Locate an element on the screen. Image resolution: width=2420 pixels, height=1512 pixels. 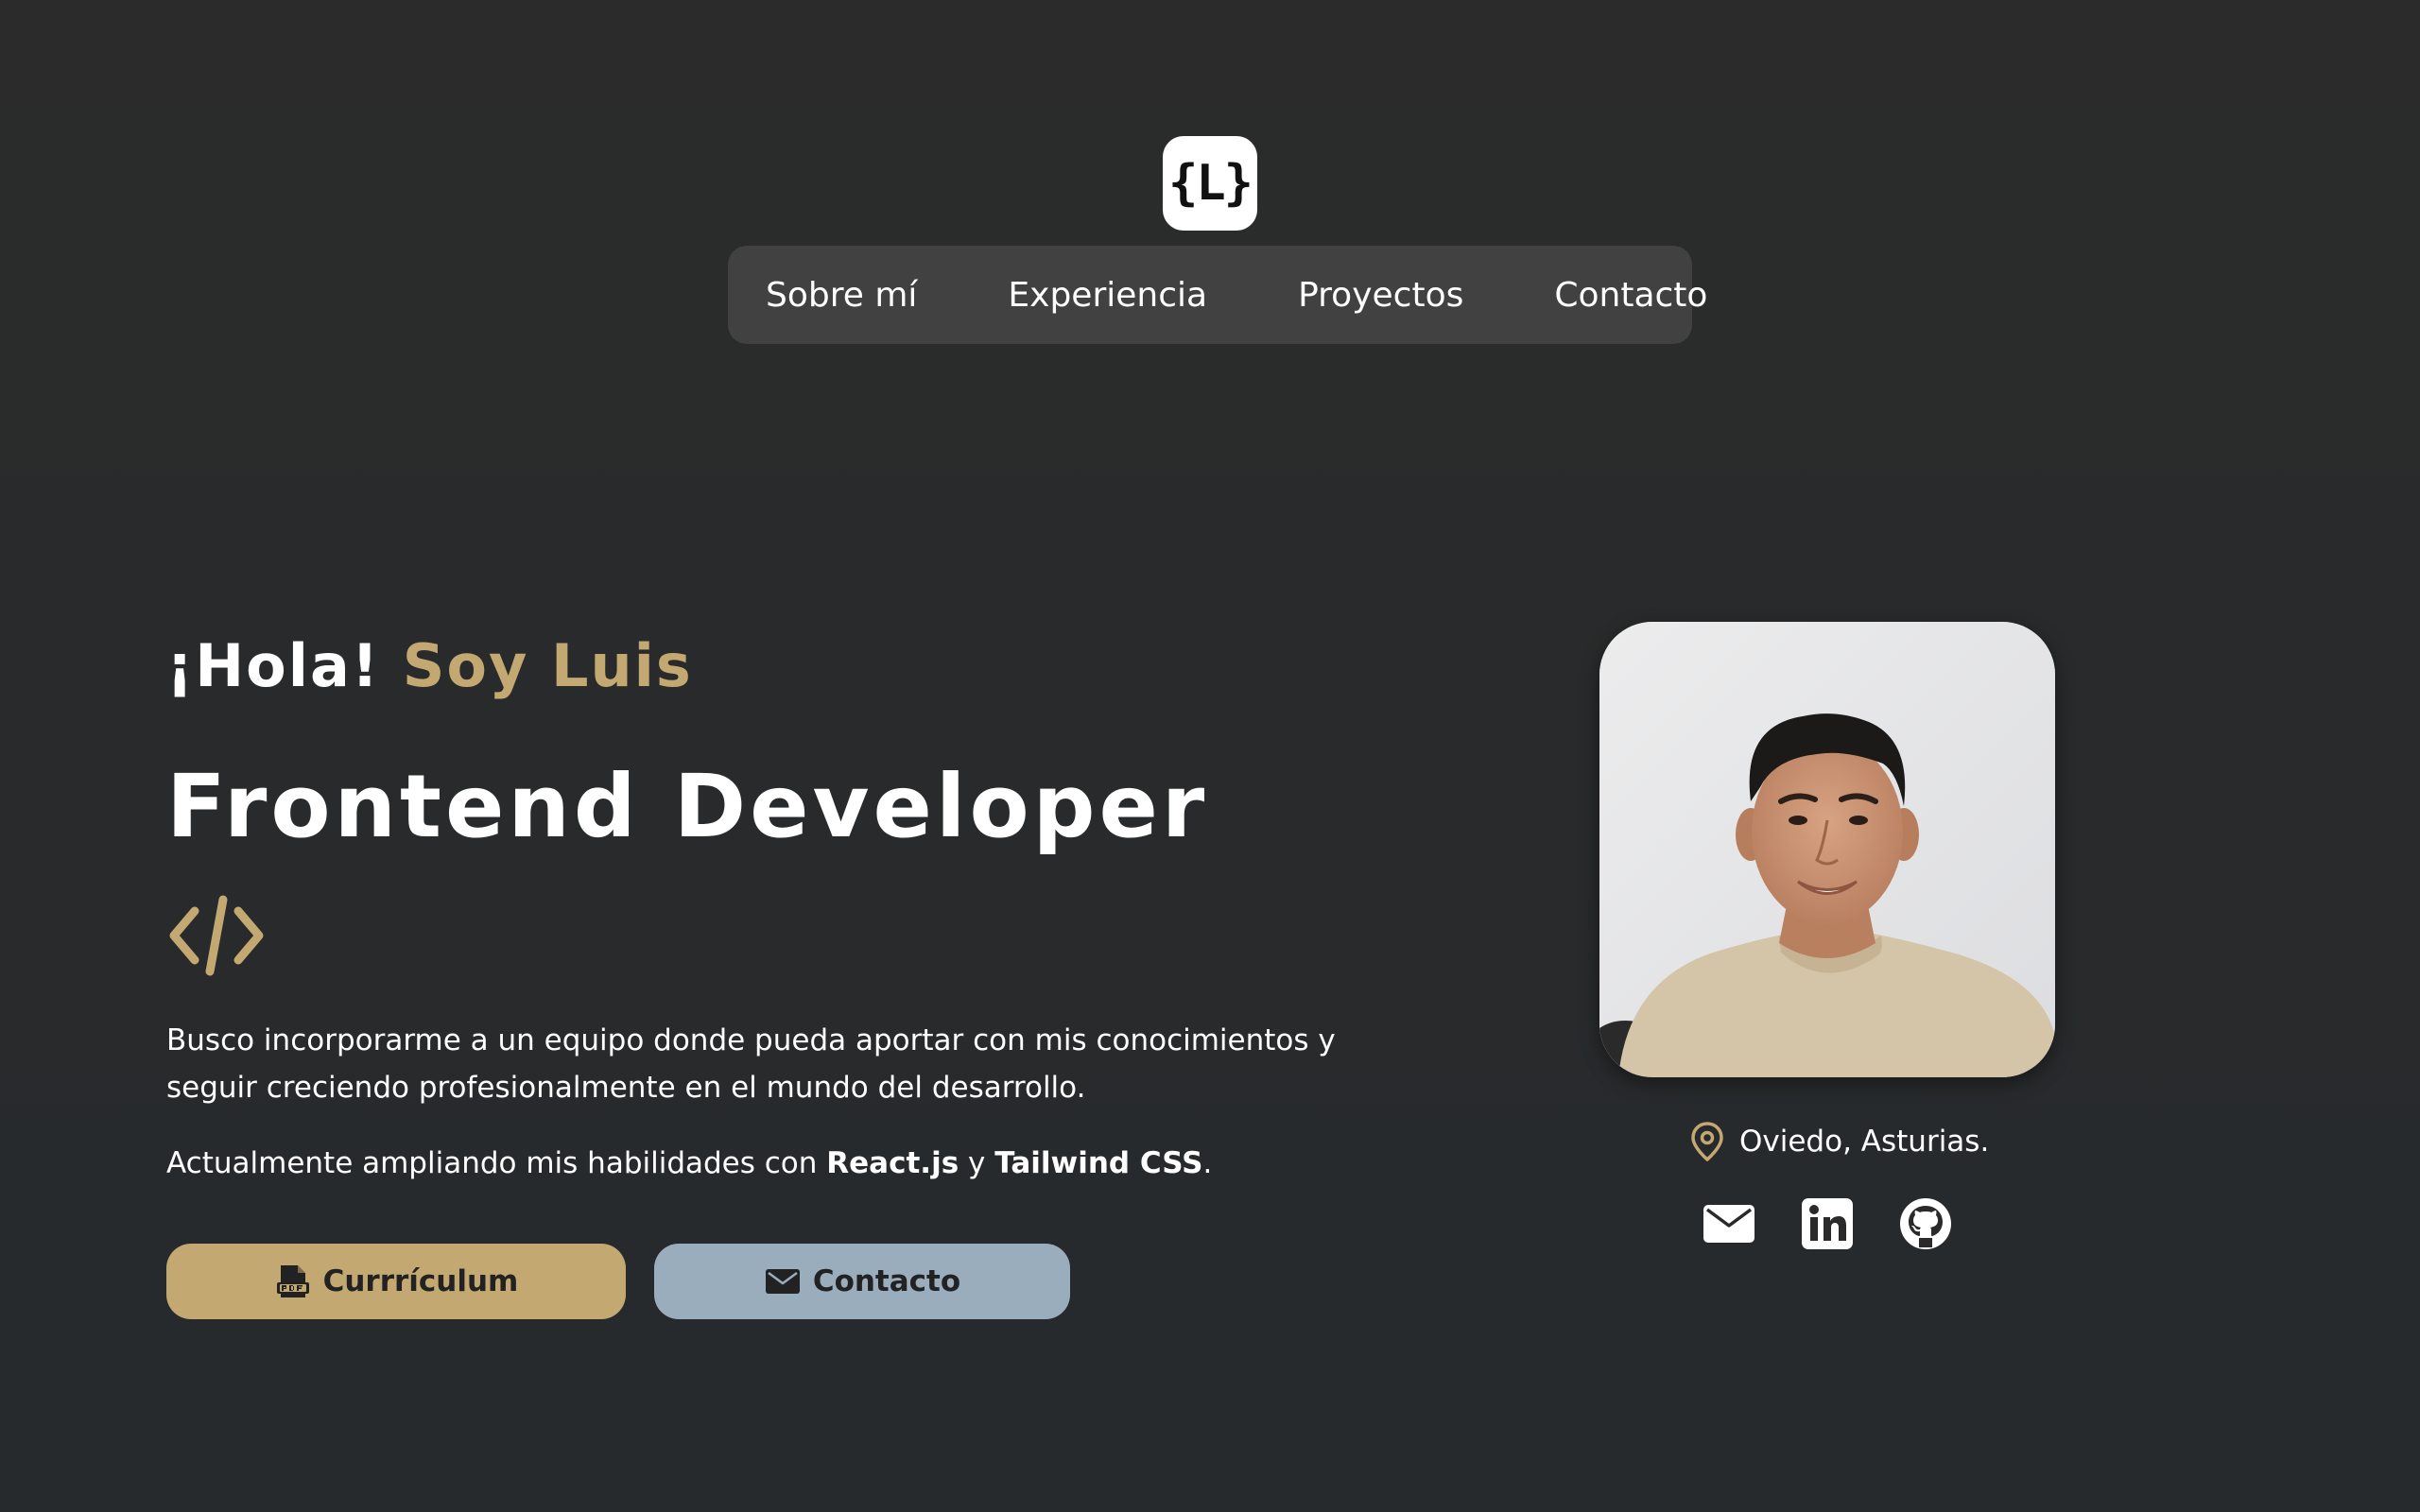
envelope-icon is located at coordinates (782, 1281).